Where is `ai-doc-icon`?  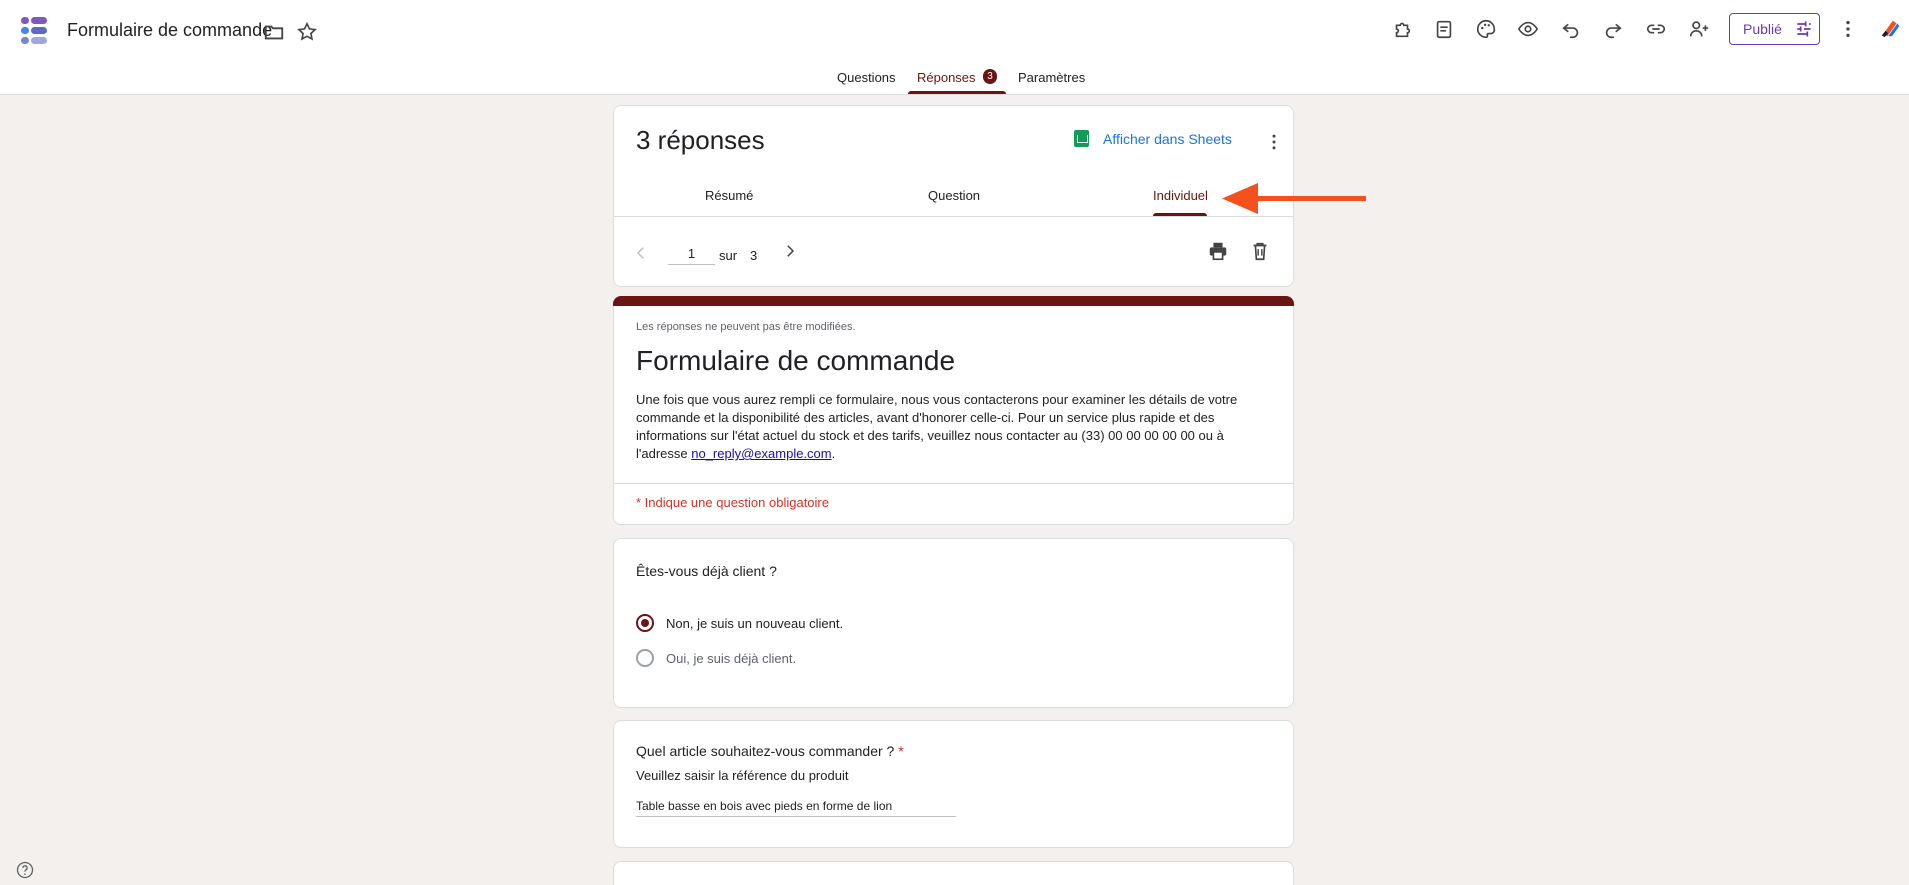 ai-doc-icon is located at coordinates (1444, 29).